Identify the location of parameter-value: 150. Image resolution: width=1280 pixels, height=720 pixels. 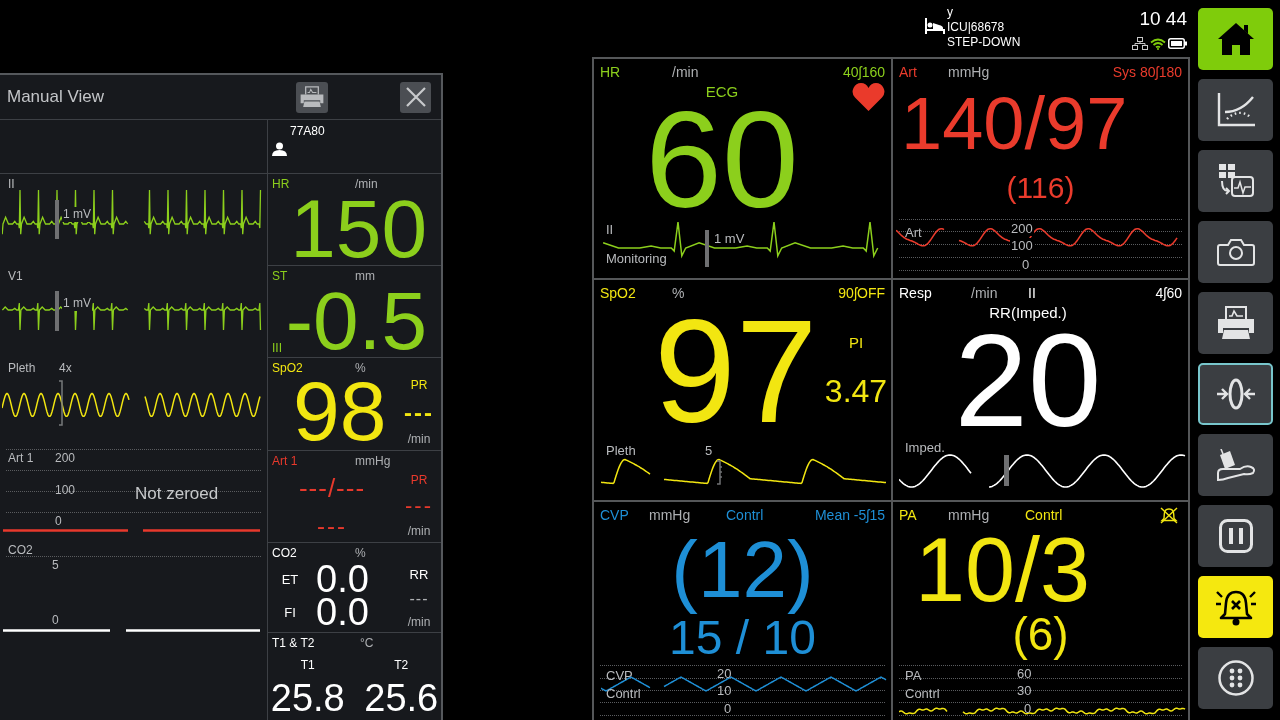
(358, 229).